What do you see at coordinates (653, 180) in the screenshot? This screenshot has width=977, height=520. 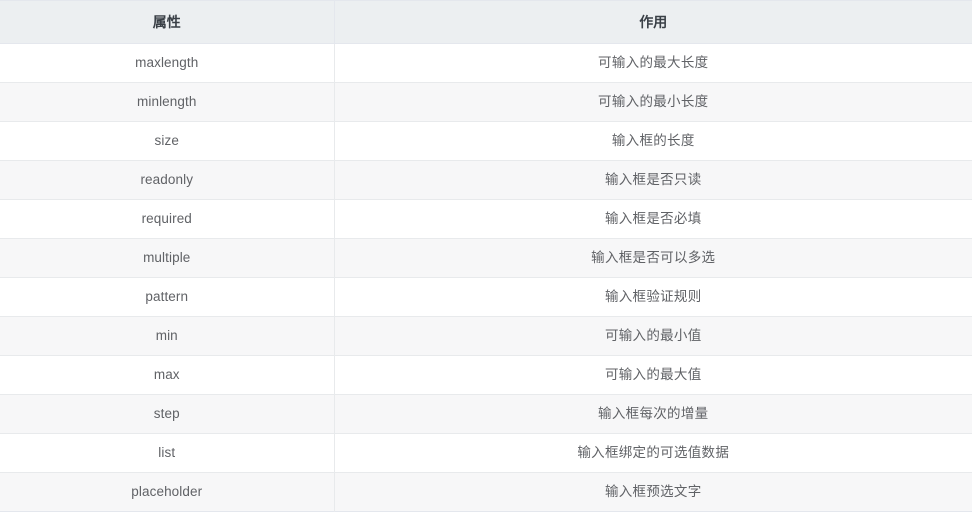 I see `cell-description: 输入框是否只读` at bounding box center [653, 180].